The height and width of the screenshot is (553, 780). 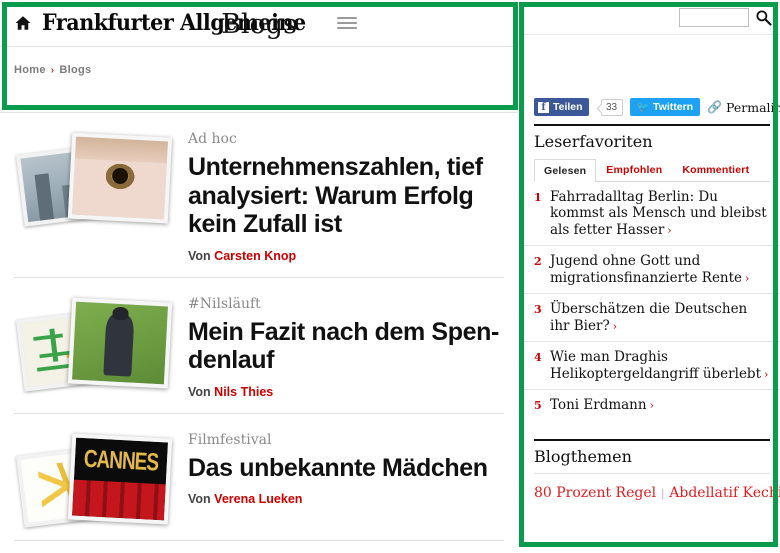 What do you see at coordinates (120, 178) in the screenshot?
I see `thumb-eye-image` at bounding box center [120, 178].